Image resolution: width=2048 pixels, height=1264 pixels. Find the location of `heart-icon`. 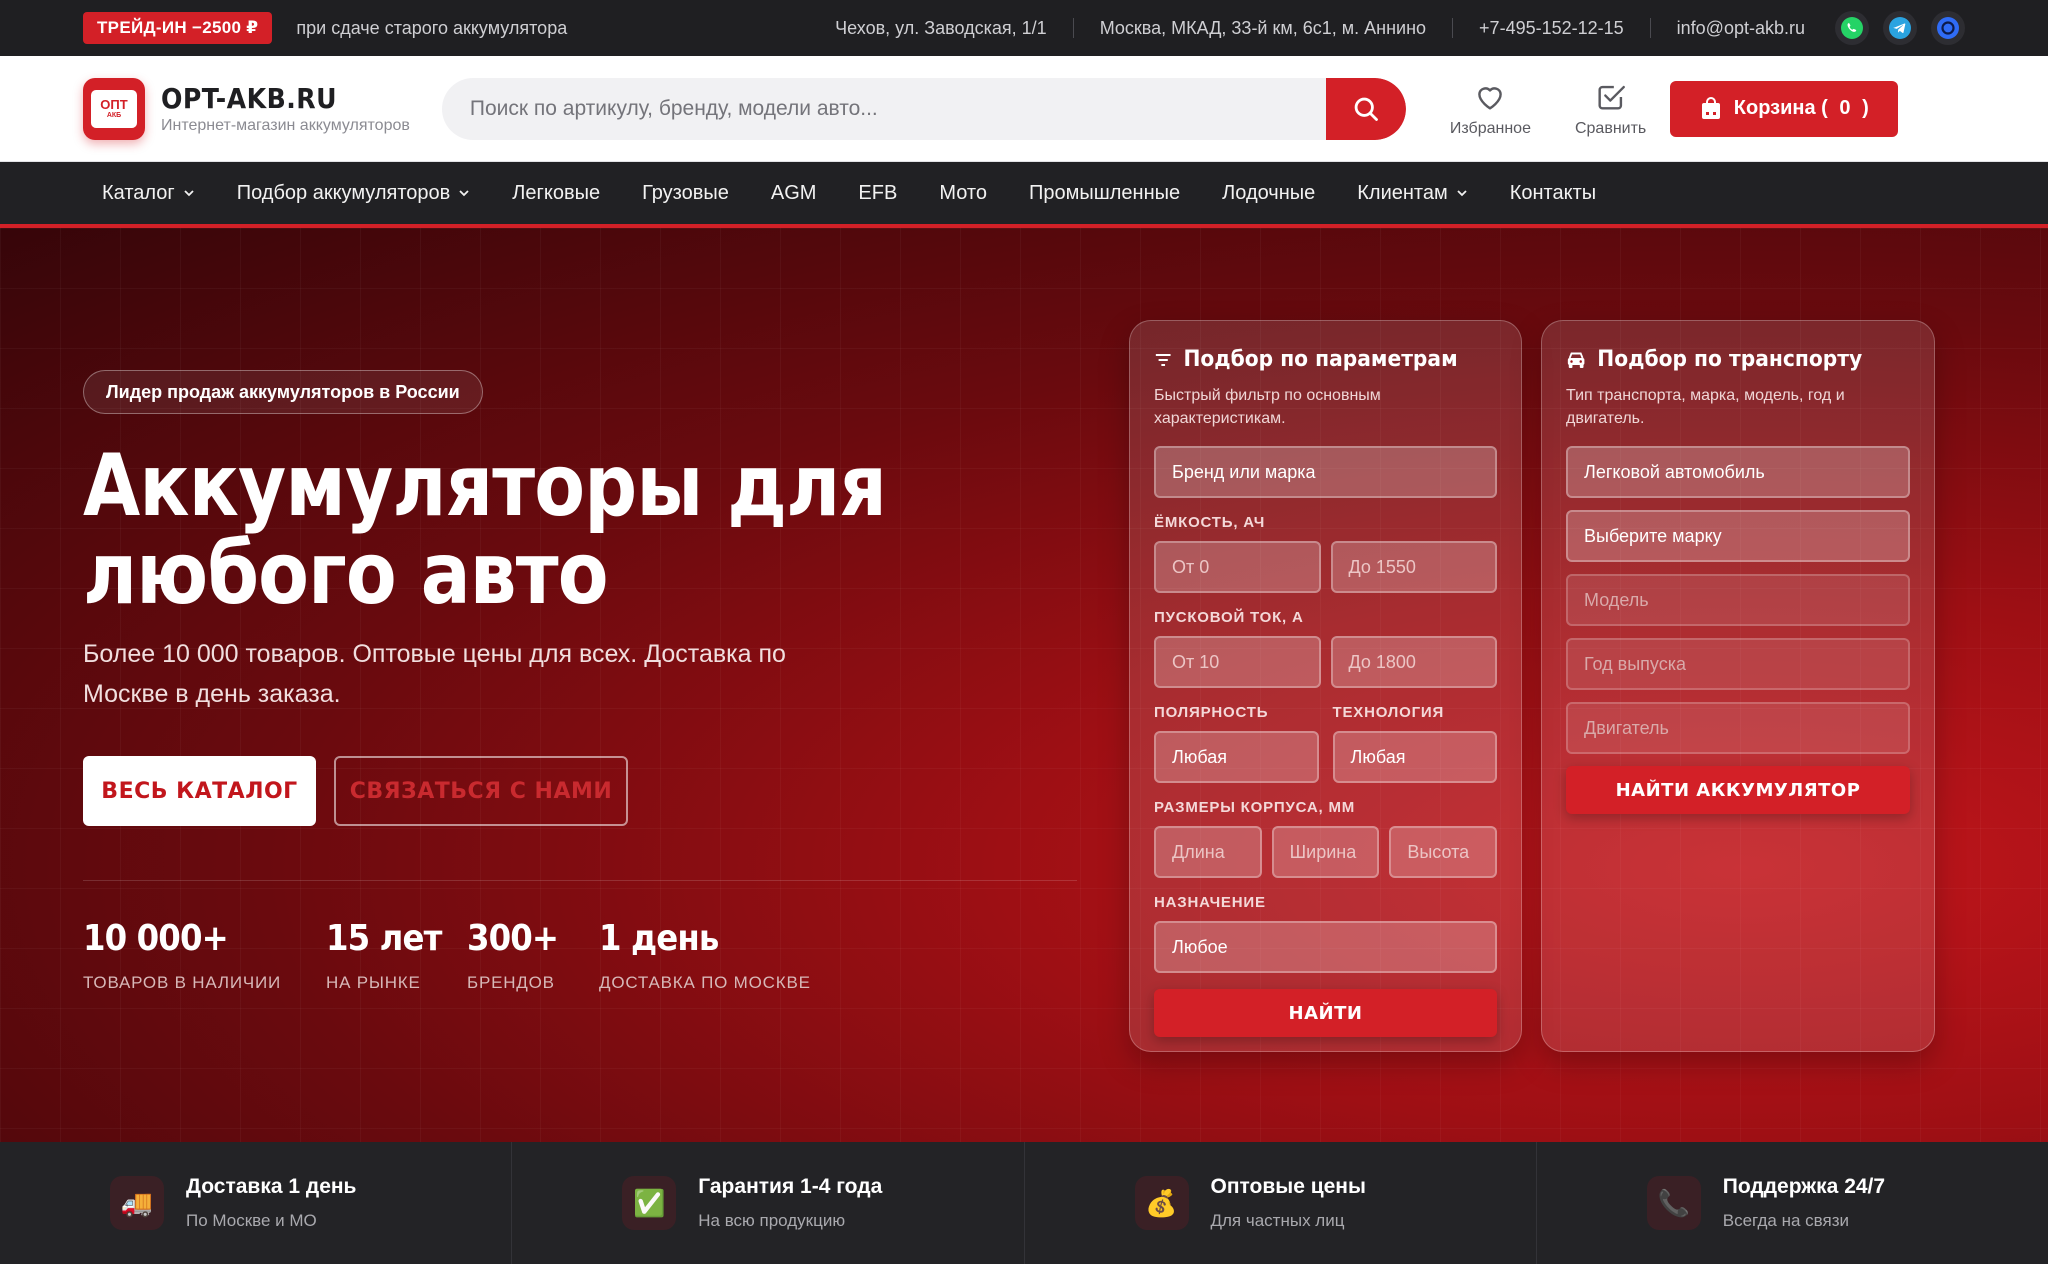

heart-icon is located at coordinates (1490, 98).